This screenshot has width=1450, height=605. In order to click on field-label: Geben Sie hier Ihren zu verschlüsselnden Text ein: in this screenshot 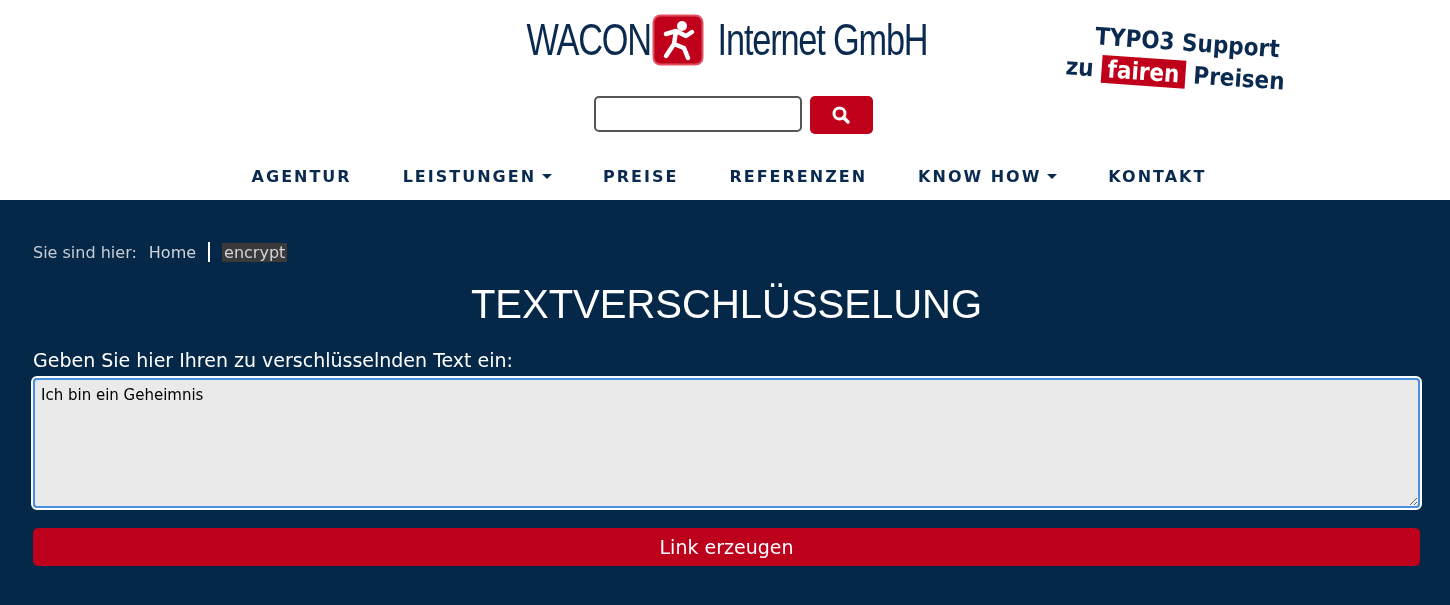, I will do `click(273, 360)`.